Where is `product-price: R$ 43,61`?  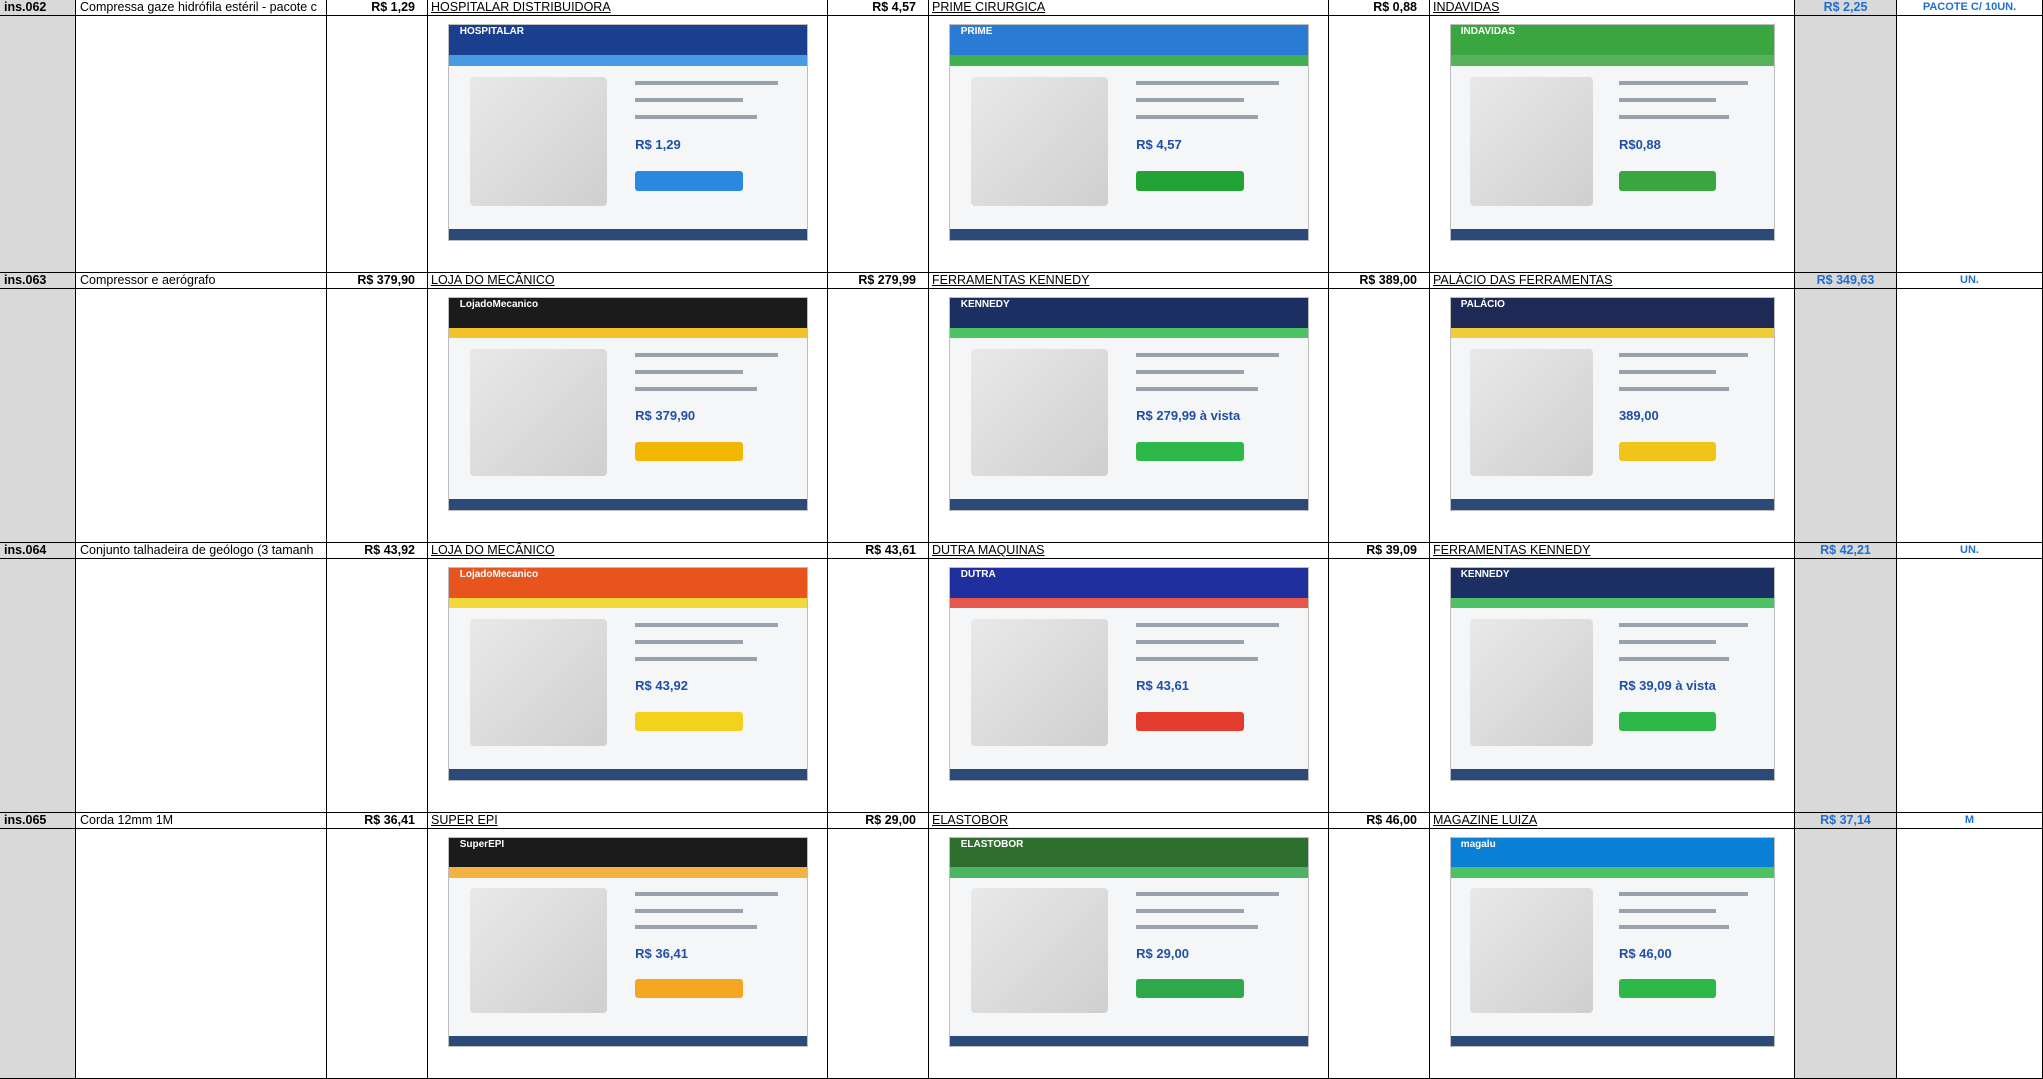
product-price: R$ 43,61 is located at coordinates (1162, 686).